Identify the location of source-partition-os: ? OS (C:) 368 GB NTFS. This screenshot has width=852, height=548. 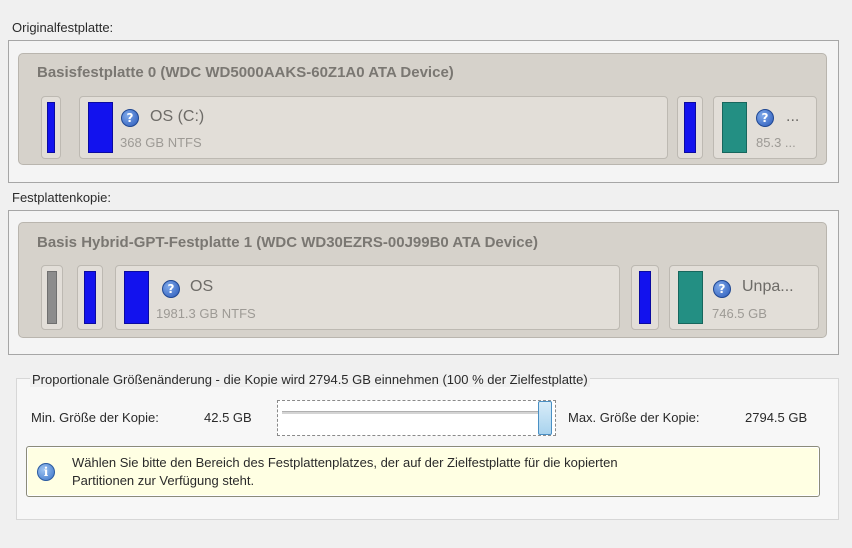
(373, 127).